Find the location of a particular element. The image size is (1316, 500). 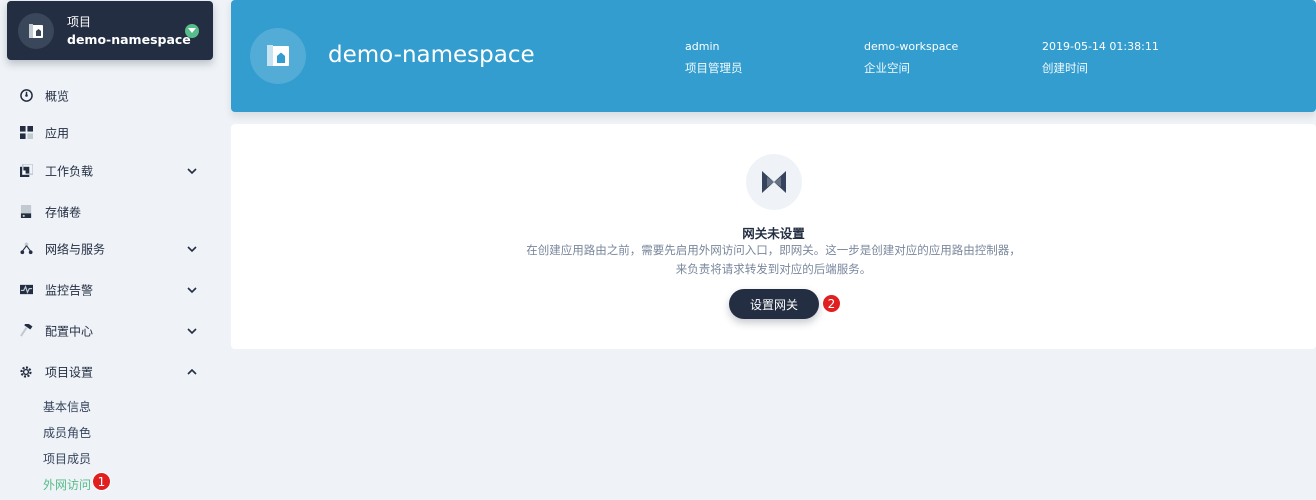

project-label: 项目 is located at coordinates (79, 22).